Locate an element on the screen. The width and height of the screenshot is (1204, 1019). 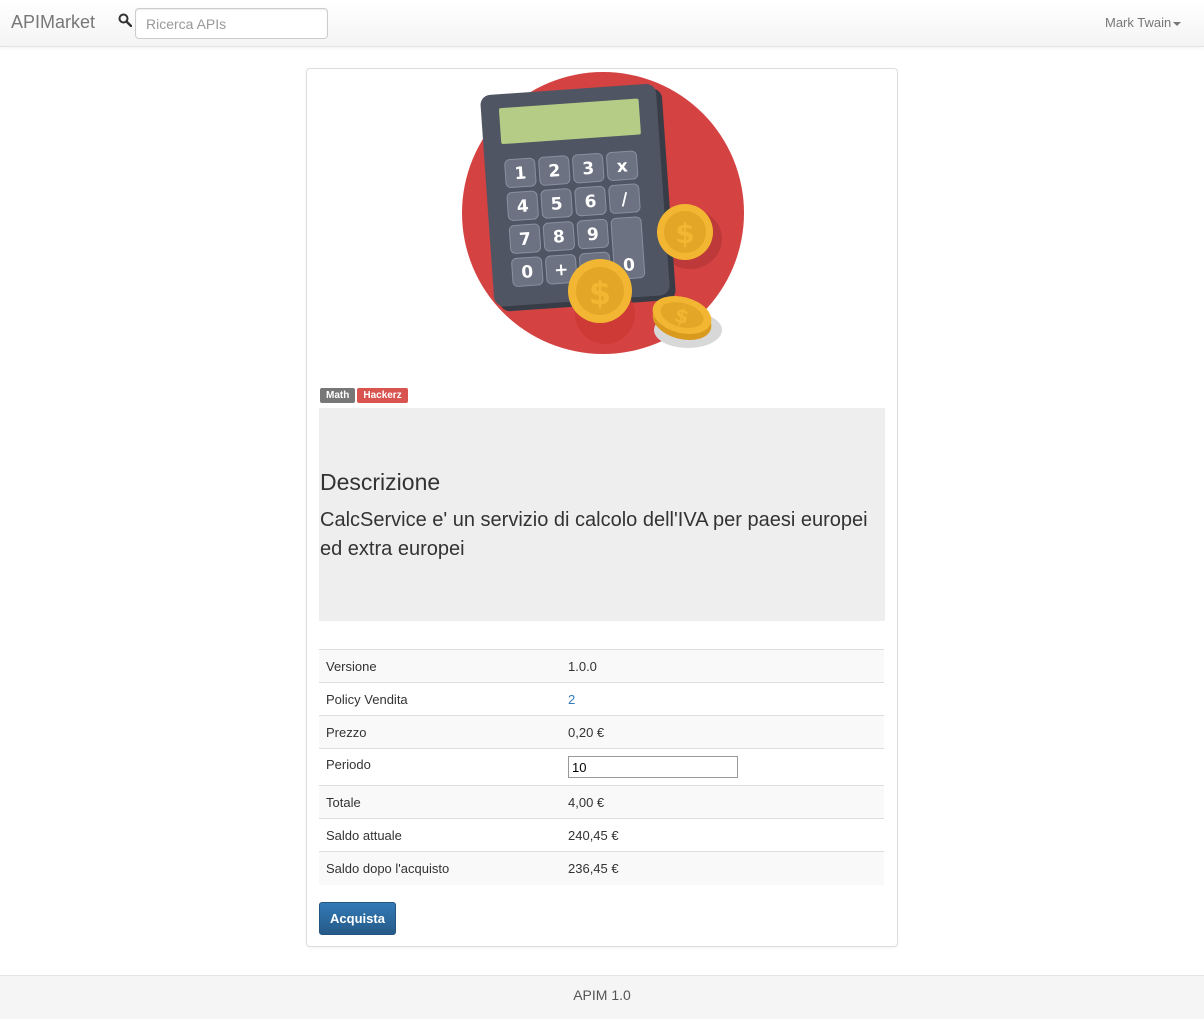
versione-value: 1.0.0 is located at coordinates (722, 666).